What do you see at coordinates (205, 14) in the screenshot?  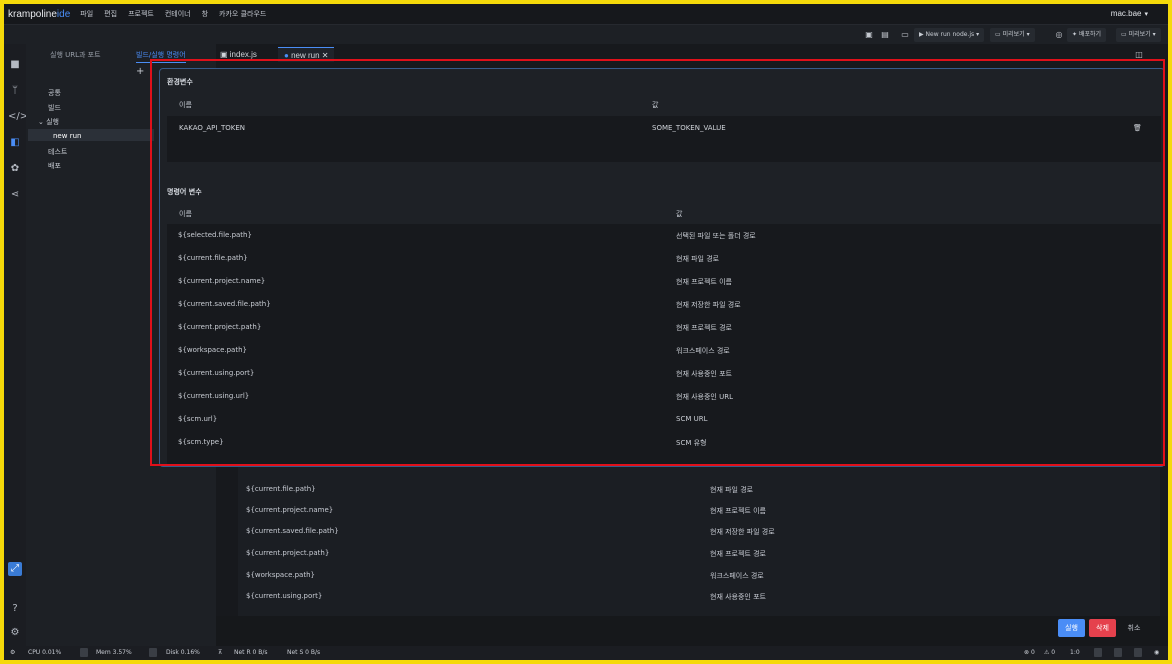 I see `menu-window: 창` at bounding box center [205, 14].